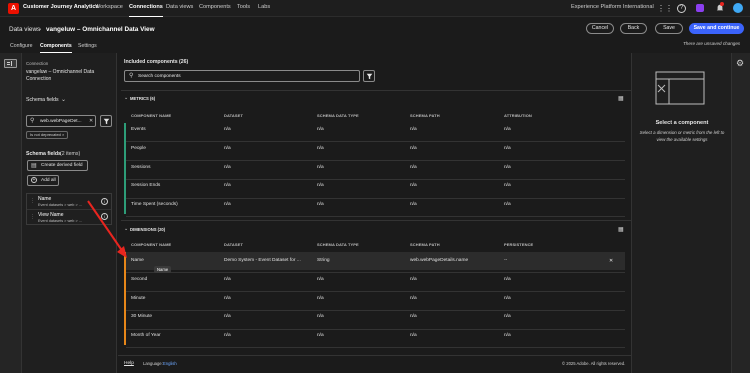 Image resolution: width=750 pixels, height=373 pixels. What do you see at coordinates (43, 180) in the screenshot?
I see `add-all-button: + Add all` at bounding box center [43, 180].